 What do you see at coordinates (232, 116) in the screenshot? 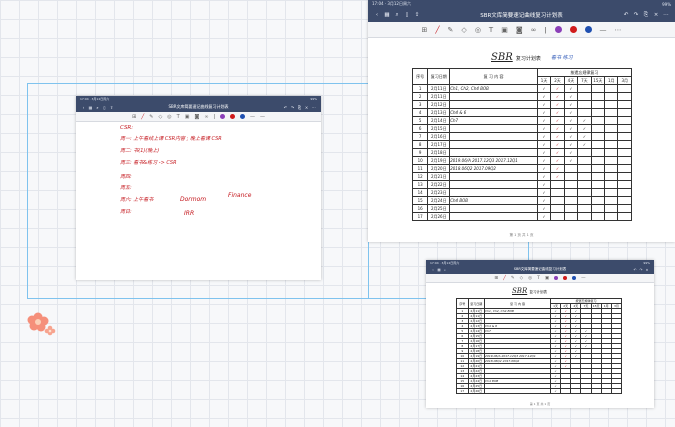
I see `pen-color-red` at bounding box center [232, 116].